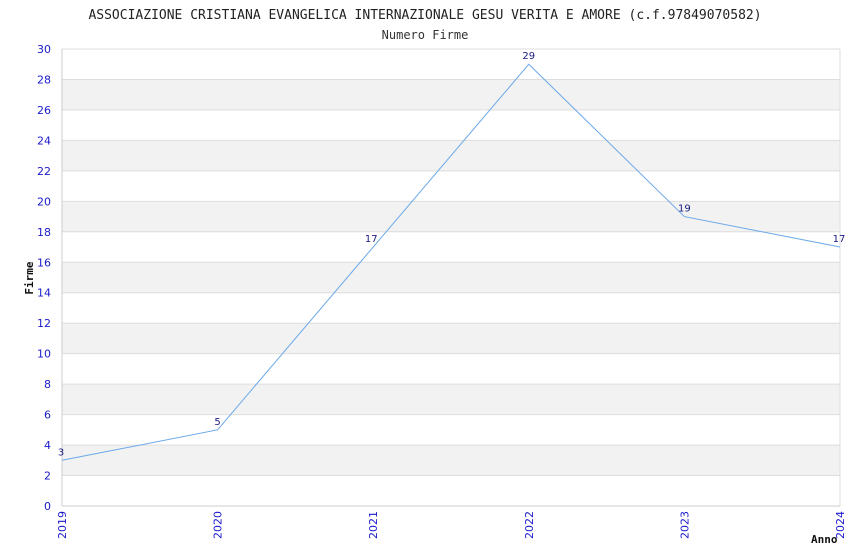 The image size is (850, 550). I want to click on x-tick-label: 2019, so click(62, 525).